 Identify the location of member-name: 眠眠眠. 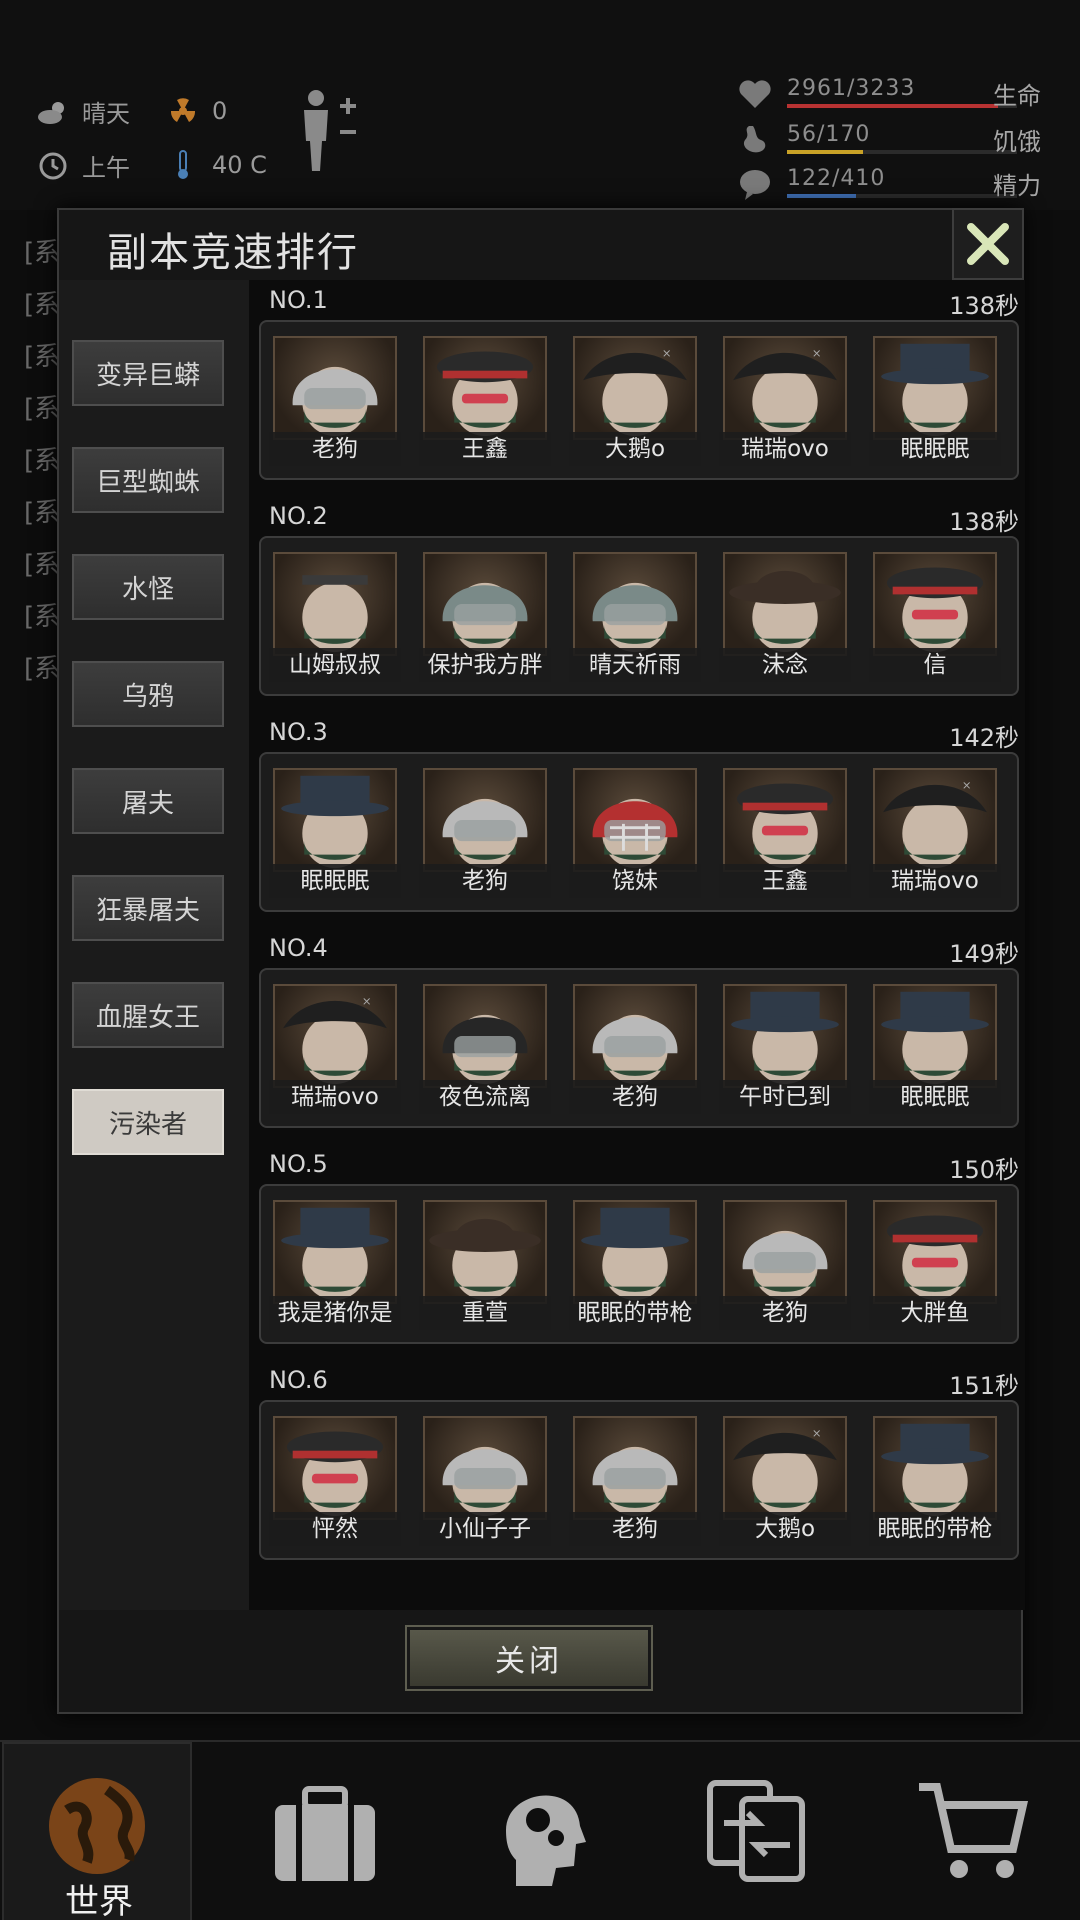
(935, 1097).